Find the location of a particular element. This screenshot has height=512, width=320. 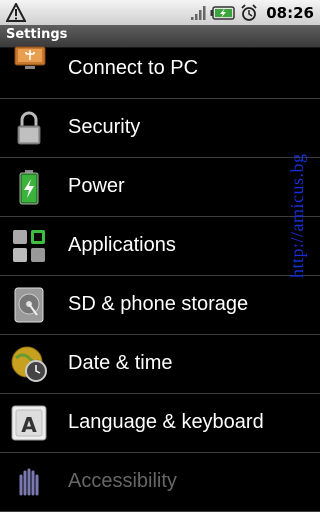

settings-item-date-time: Date & time is located at coordinates (160, 364).